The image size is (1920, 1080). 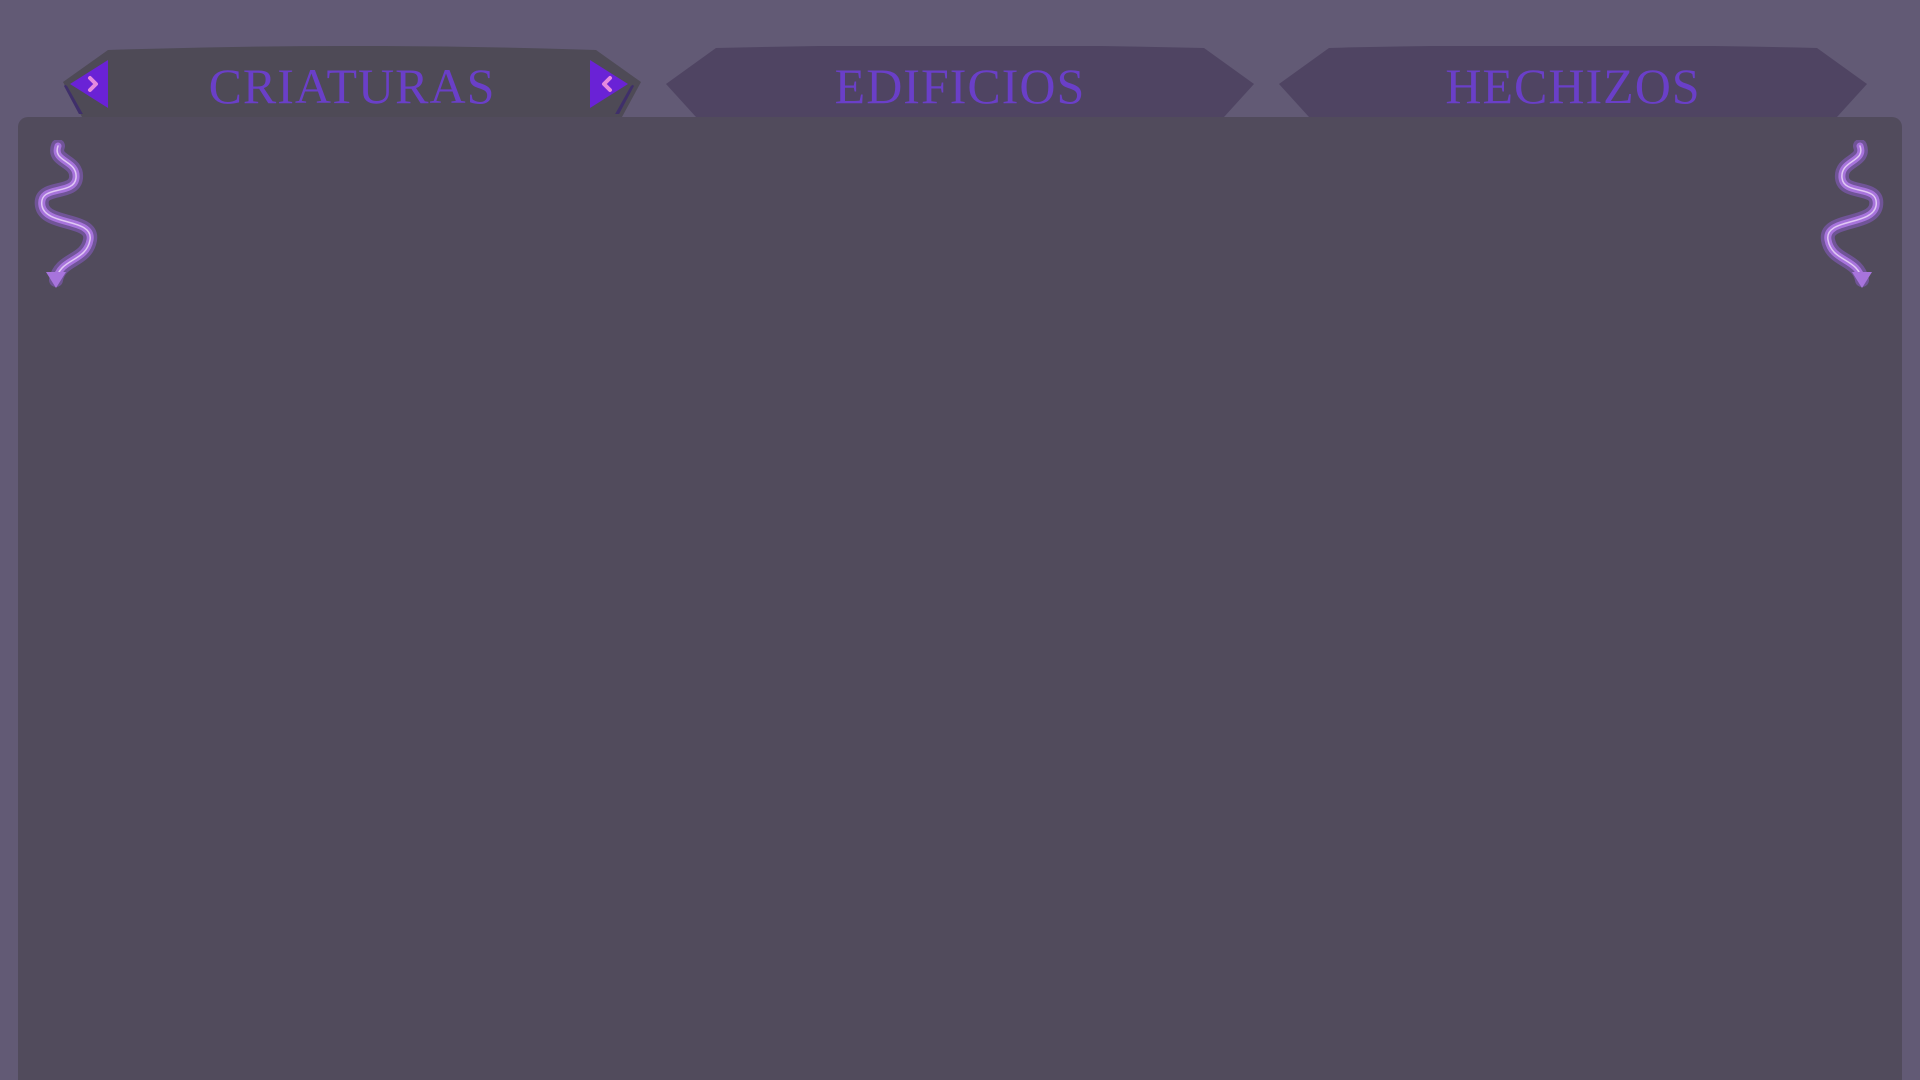 I want to click on next-category-button, so click(x=613, y=85).